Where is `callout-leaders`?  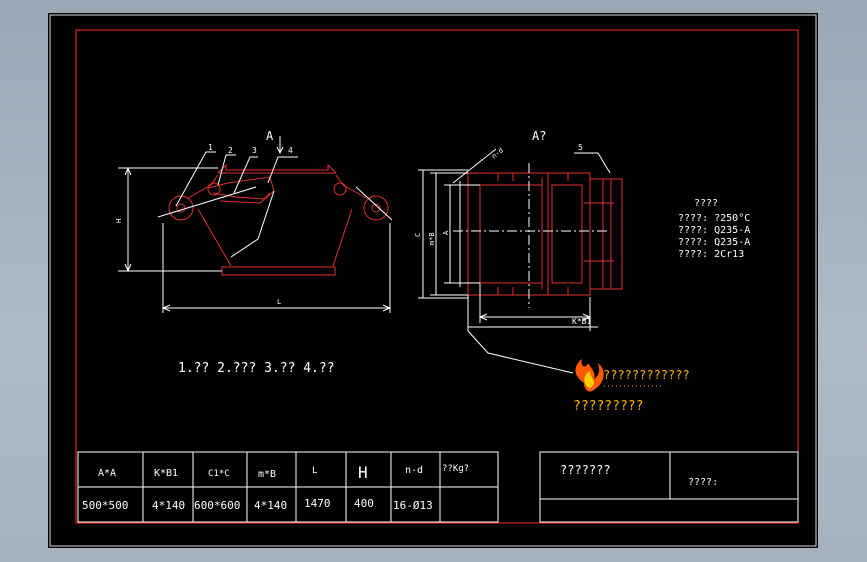 callout-leaders is located at coordinates (195, 179).